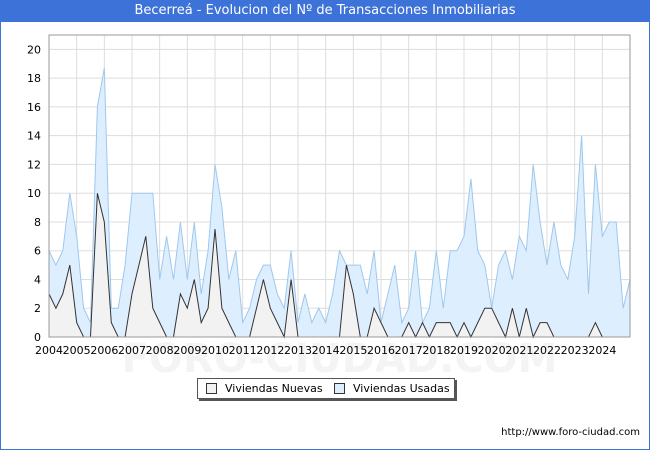 This screenshot has height=450, width=650. What do you see at coordinates (160, 350) in the screenshot?
I see `x-tick-label: 2008` at bounding box center [160, 350].